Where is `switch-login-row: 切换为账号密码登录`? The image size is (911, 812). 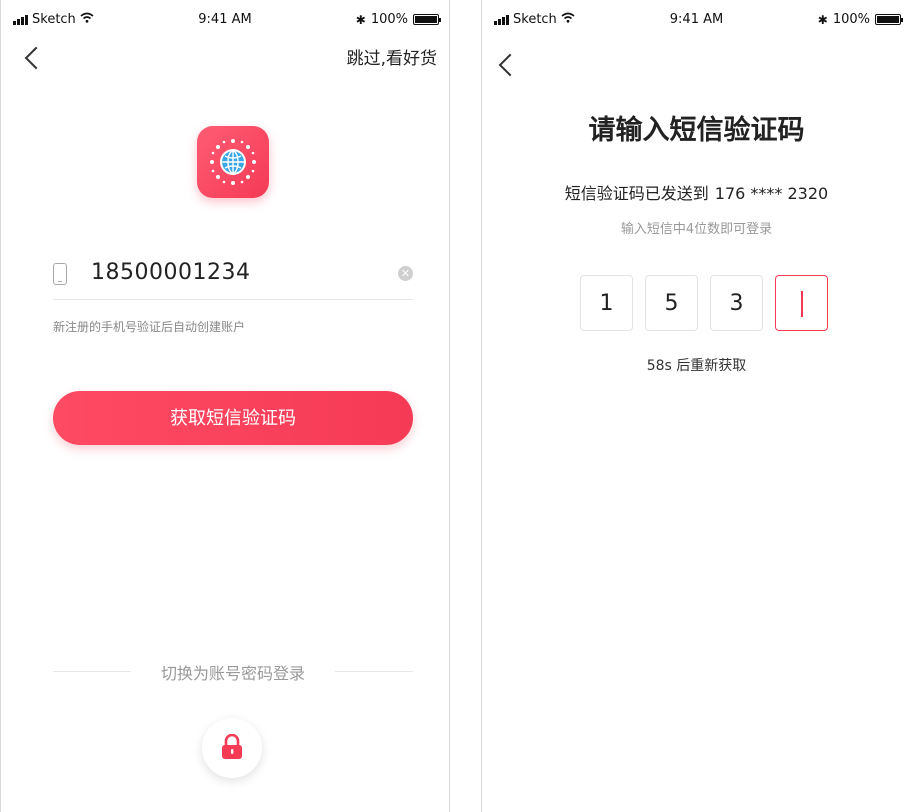 switch-login-row: 切换为账号密码登录 is located at coordinates (233, 672).